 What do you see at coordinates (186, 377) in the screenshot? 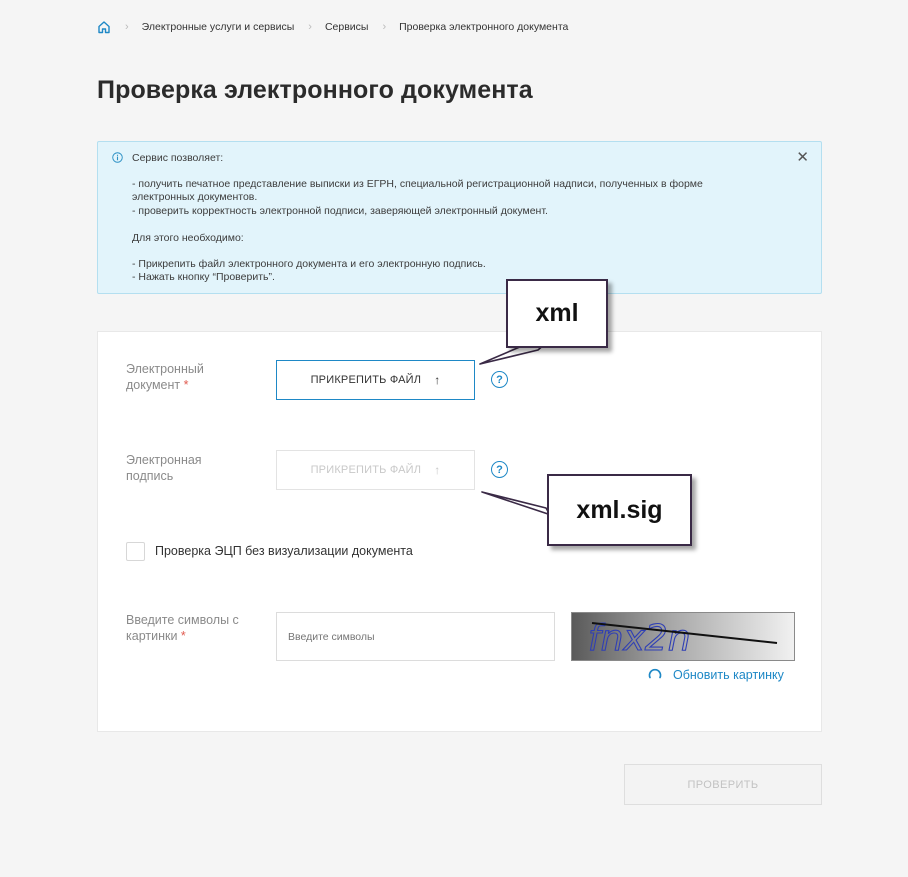
I see `document-label: Электронный документ *` at bounding box center [186, 377].